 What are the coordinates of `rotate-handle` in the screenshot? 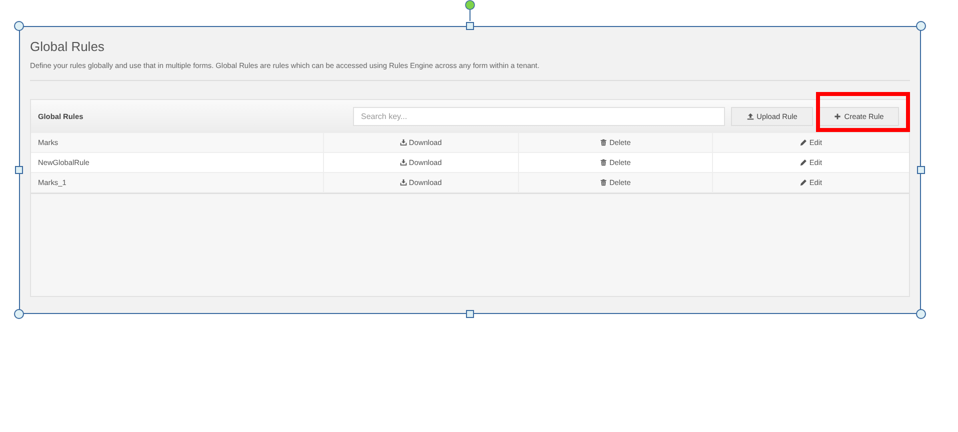 It's located at (470, 10).